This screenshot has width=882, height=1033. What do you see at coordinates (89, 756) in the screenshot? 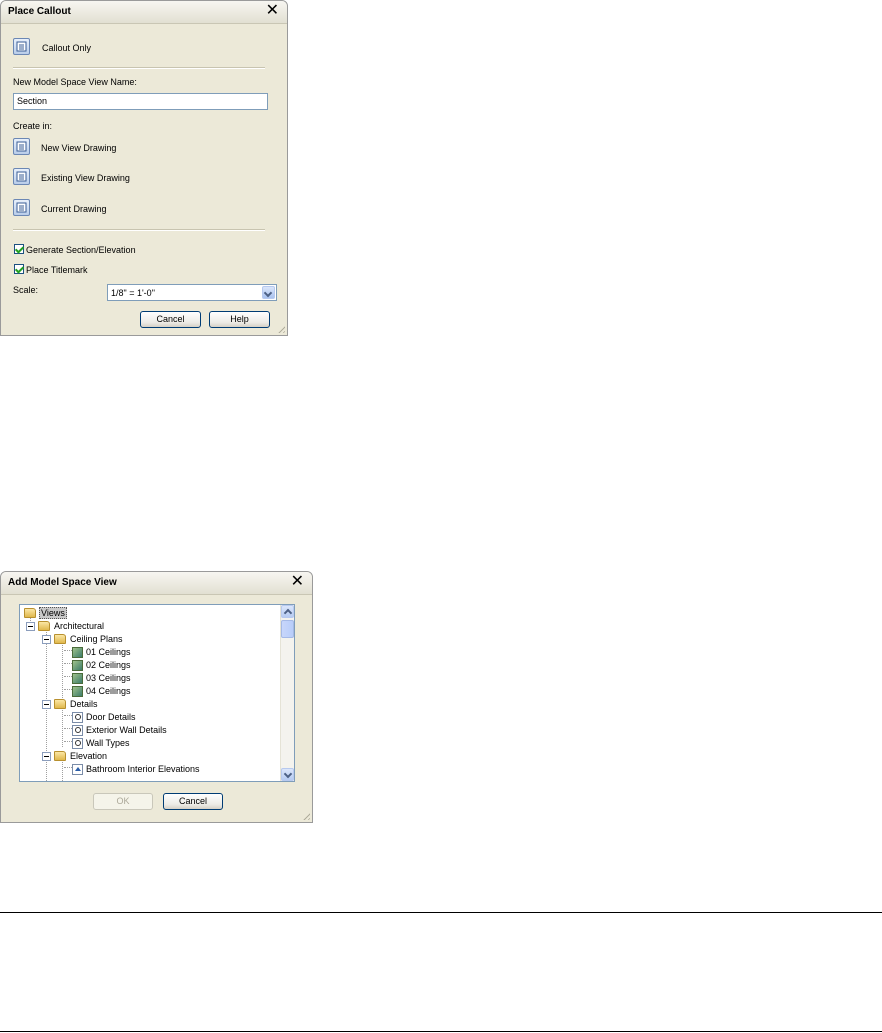
I see `tree-node-label: Elevation` at bounding box center [89, 756].